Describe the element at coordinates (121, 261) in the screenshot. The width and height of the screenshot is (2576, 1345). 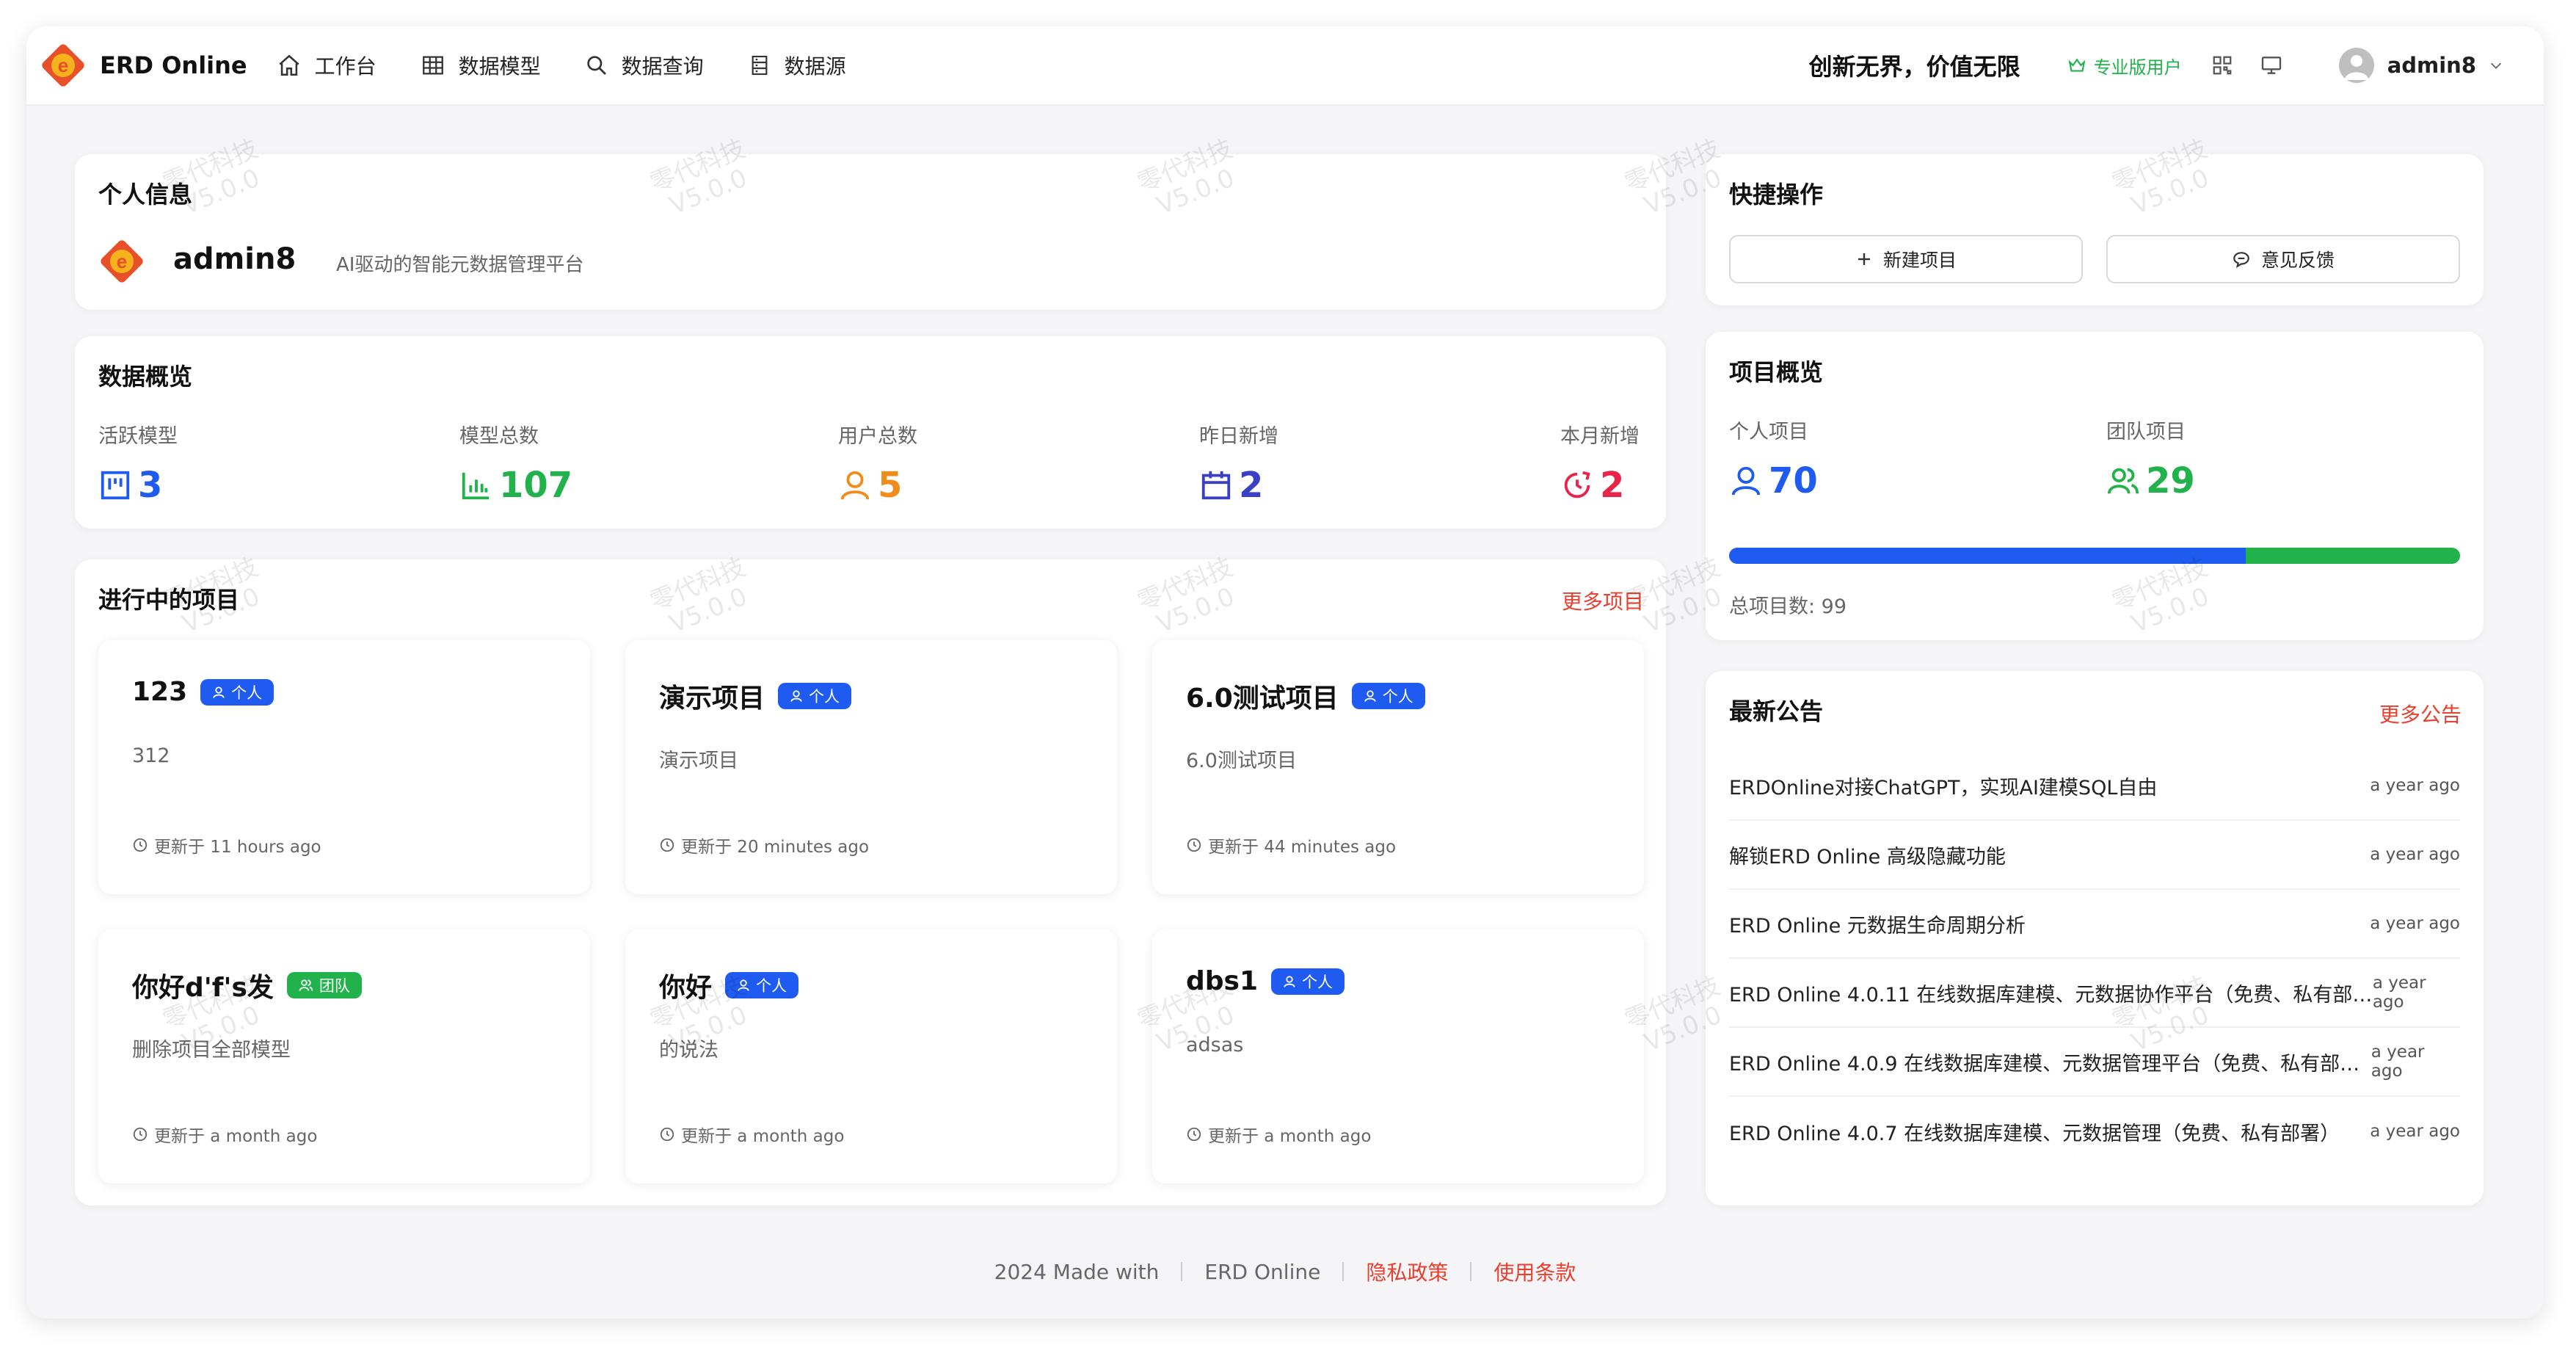
I see `profile-logo-icon: e` at that location.